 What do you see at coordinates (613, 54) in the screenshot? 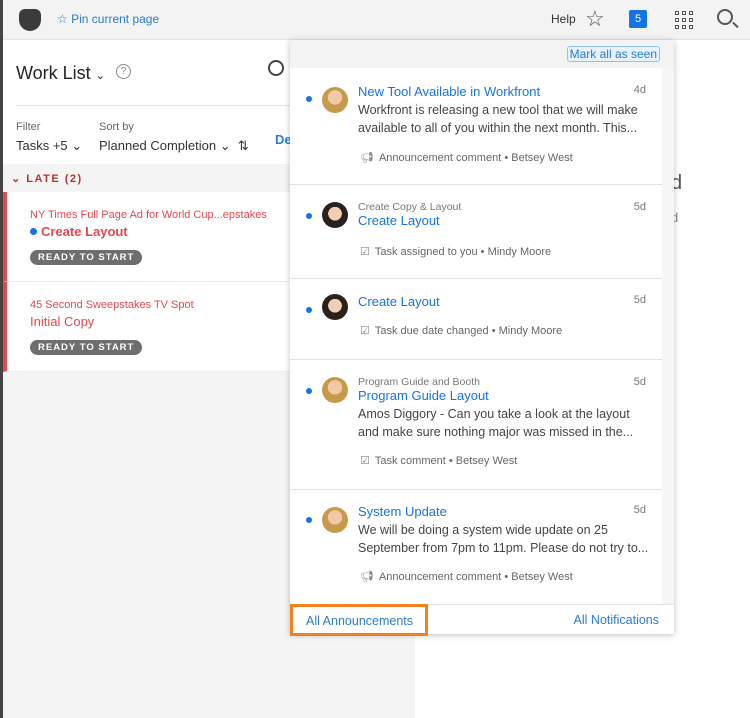
I see `mark-all-seen-button: Mark all as seen` at bounding box center [613, 54].